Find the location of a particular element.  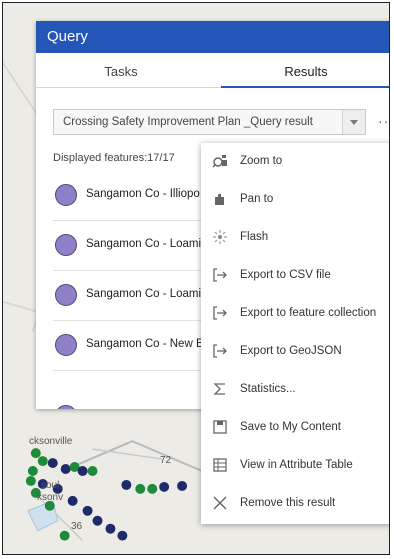

menu-item-export-feature-collection: Export to feature collection is located at coordinates (295, 314).